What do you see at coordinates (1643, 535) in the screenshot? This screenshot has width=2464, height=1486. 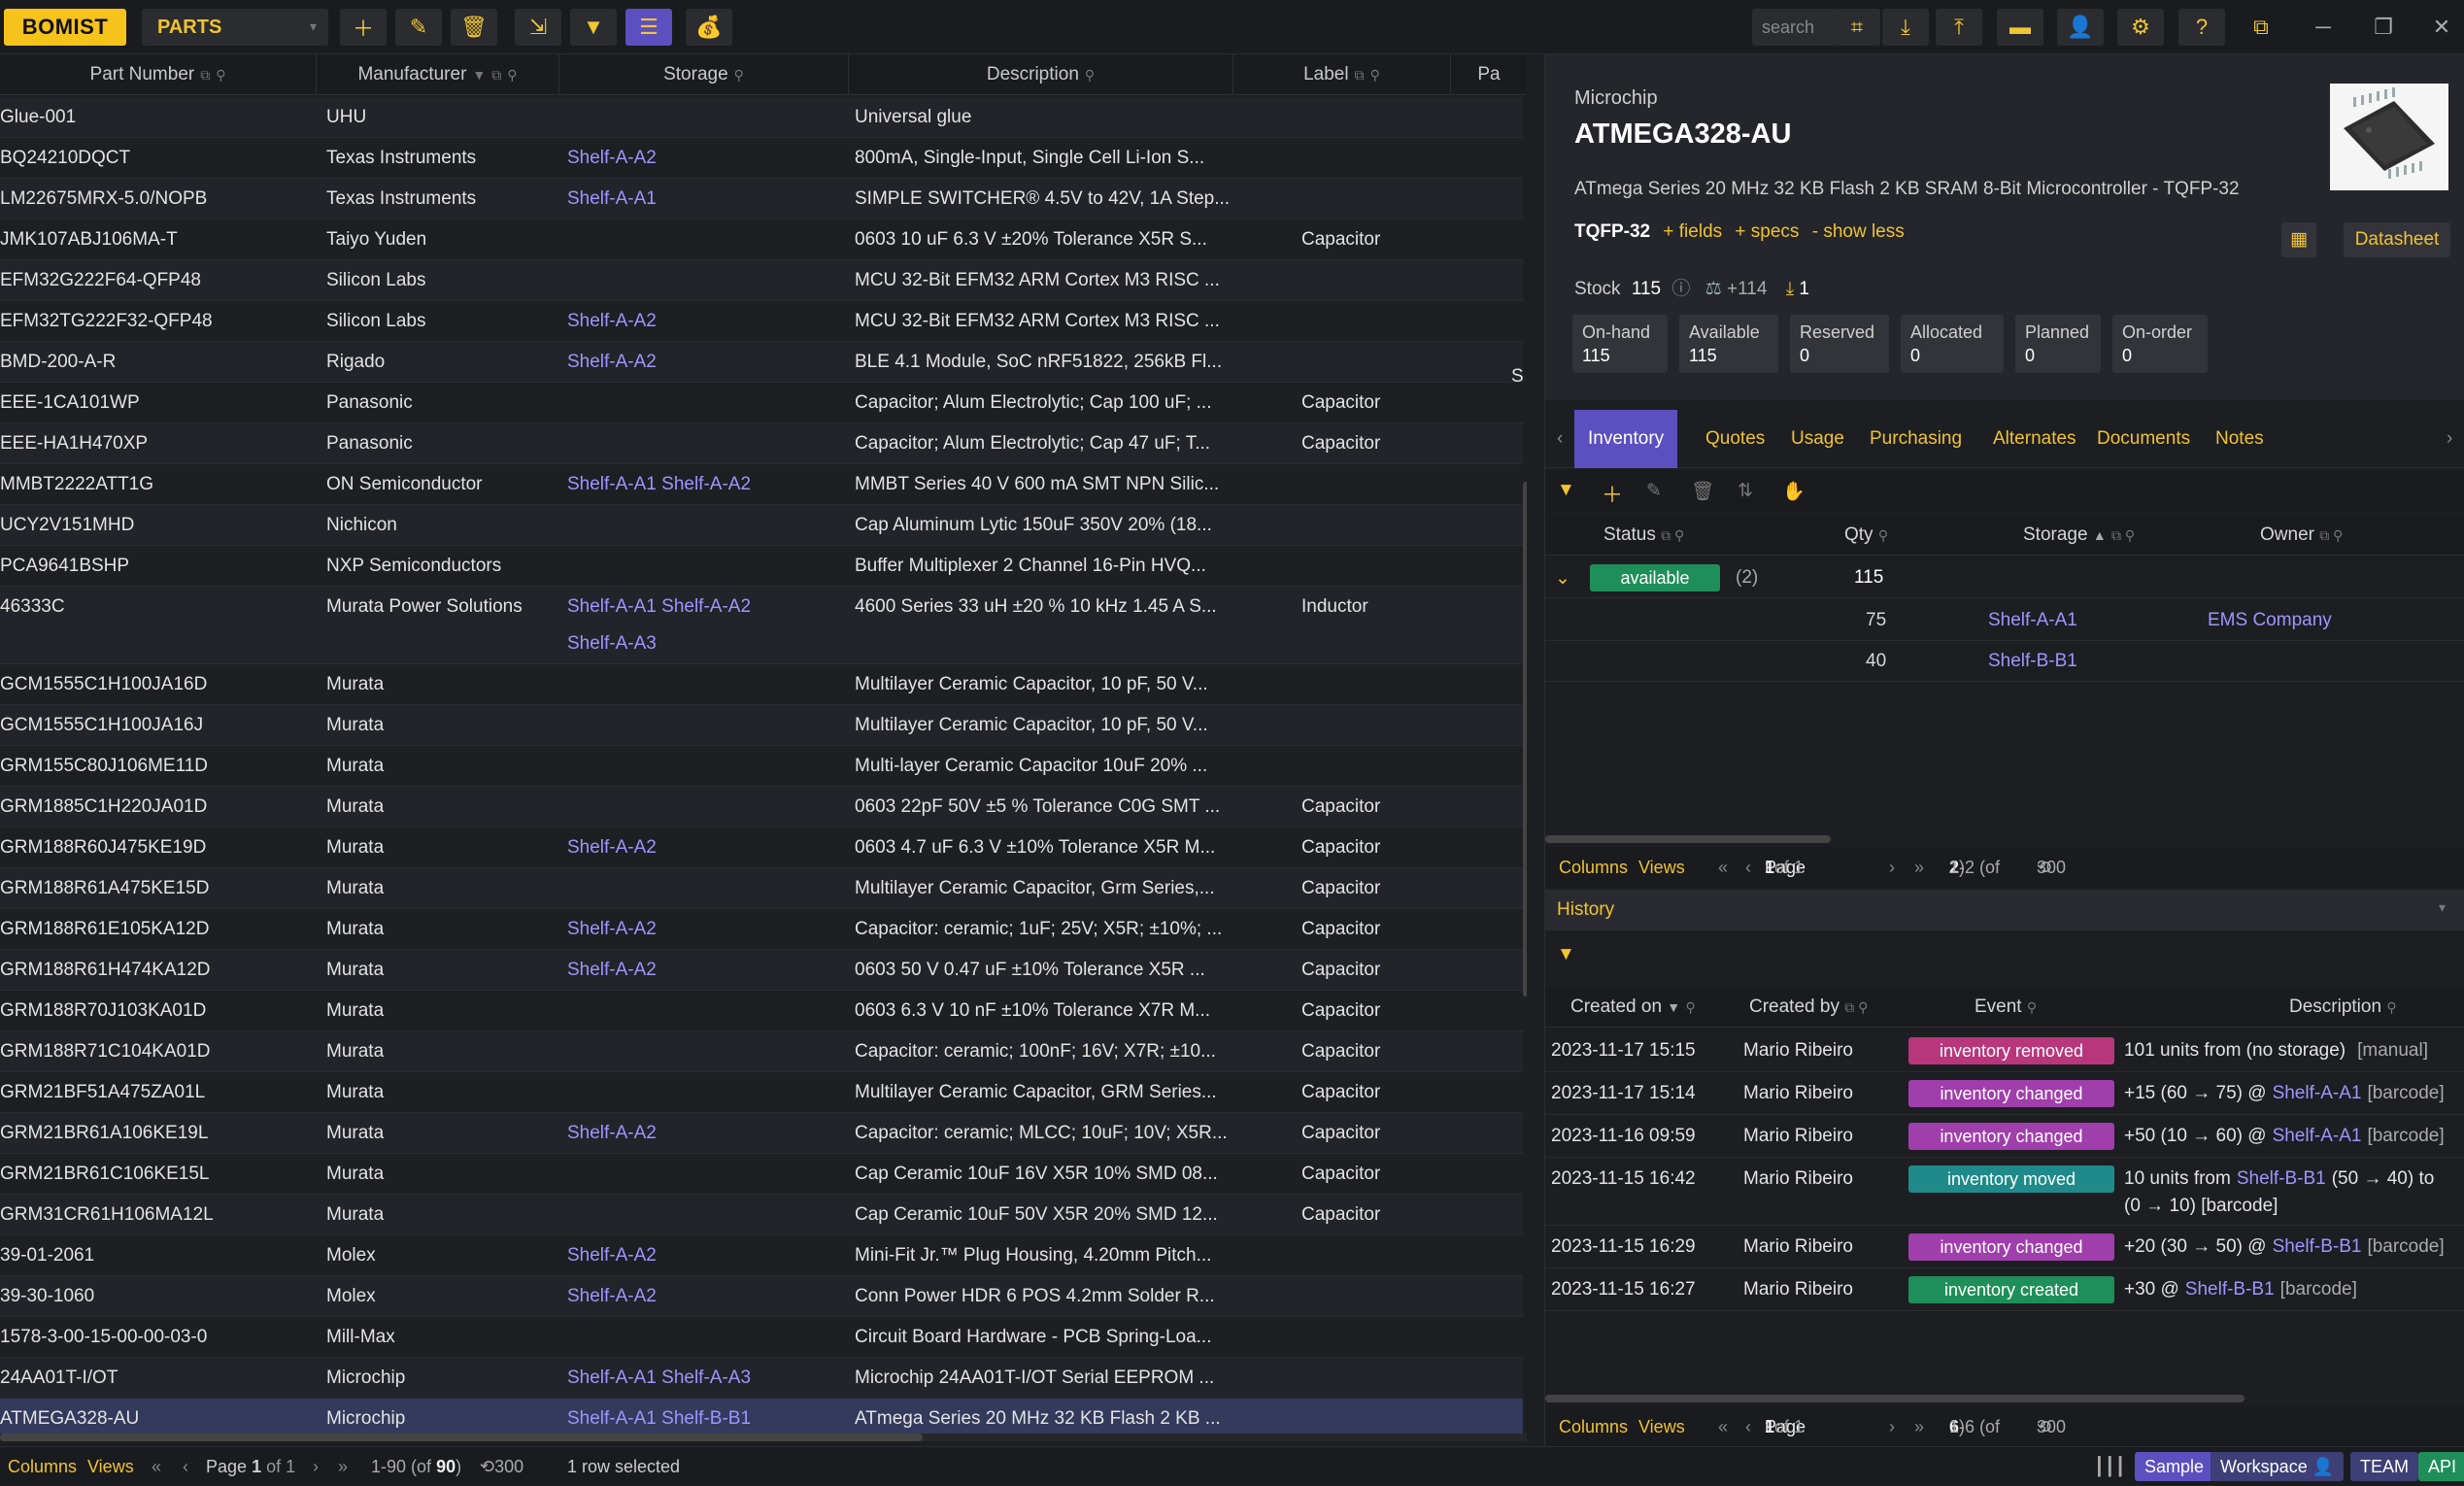 I see `column-header-status: Status ⧉ ⚲` at bounding box center [1643, 535].